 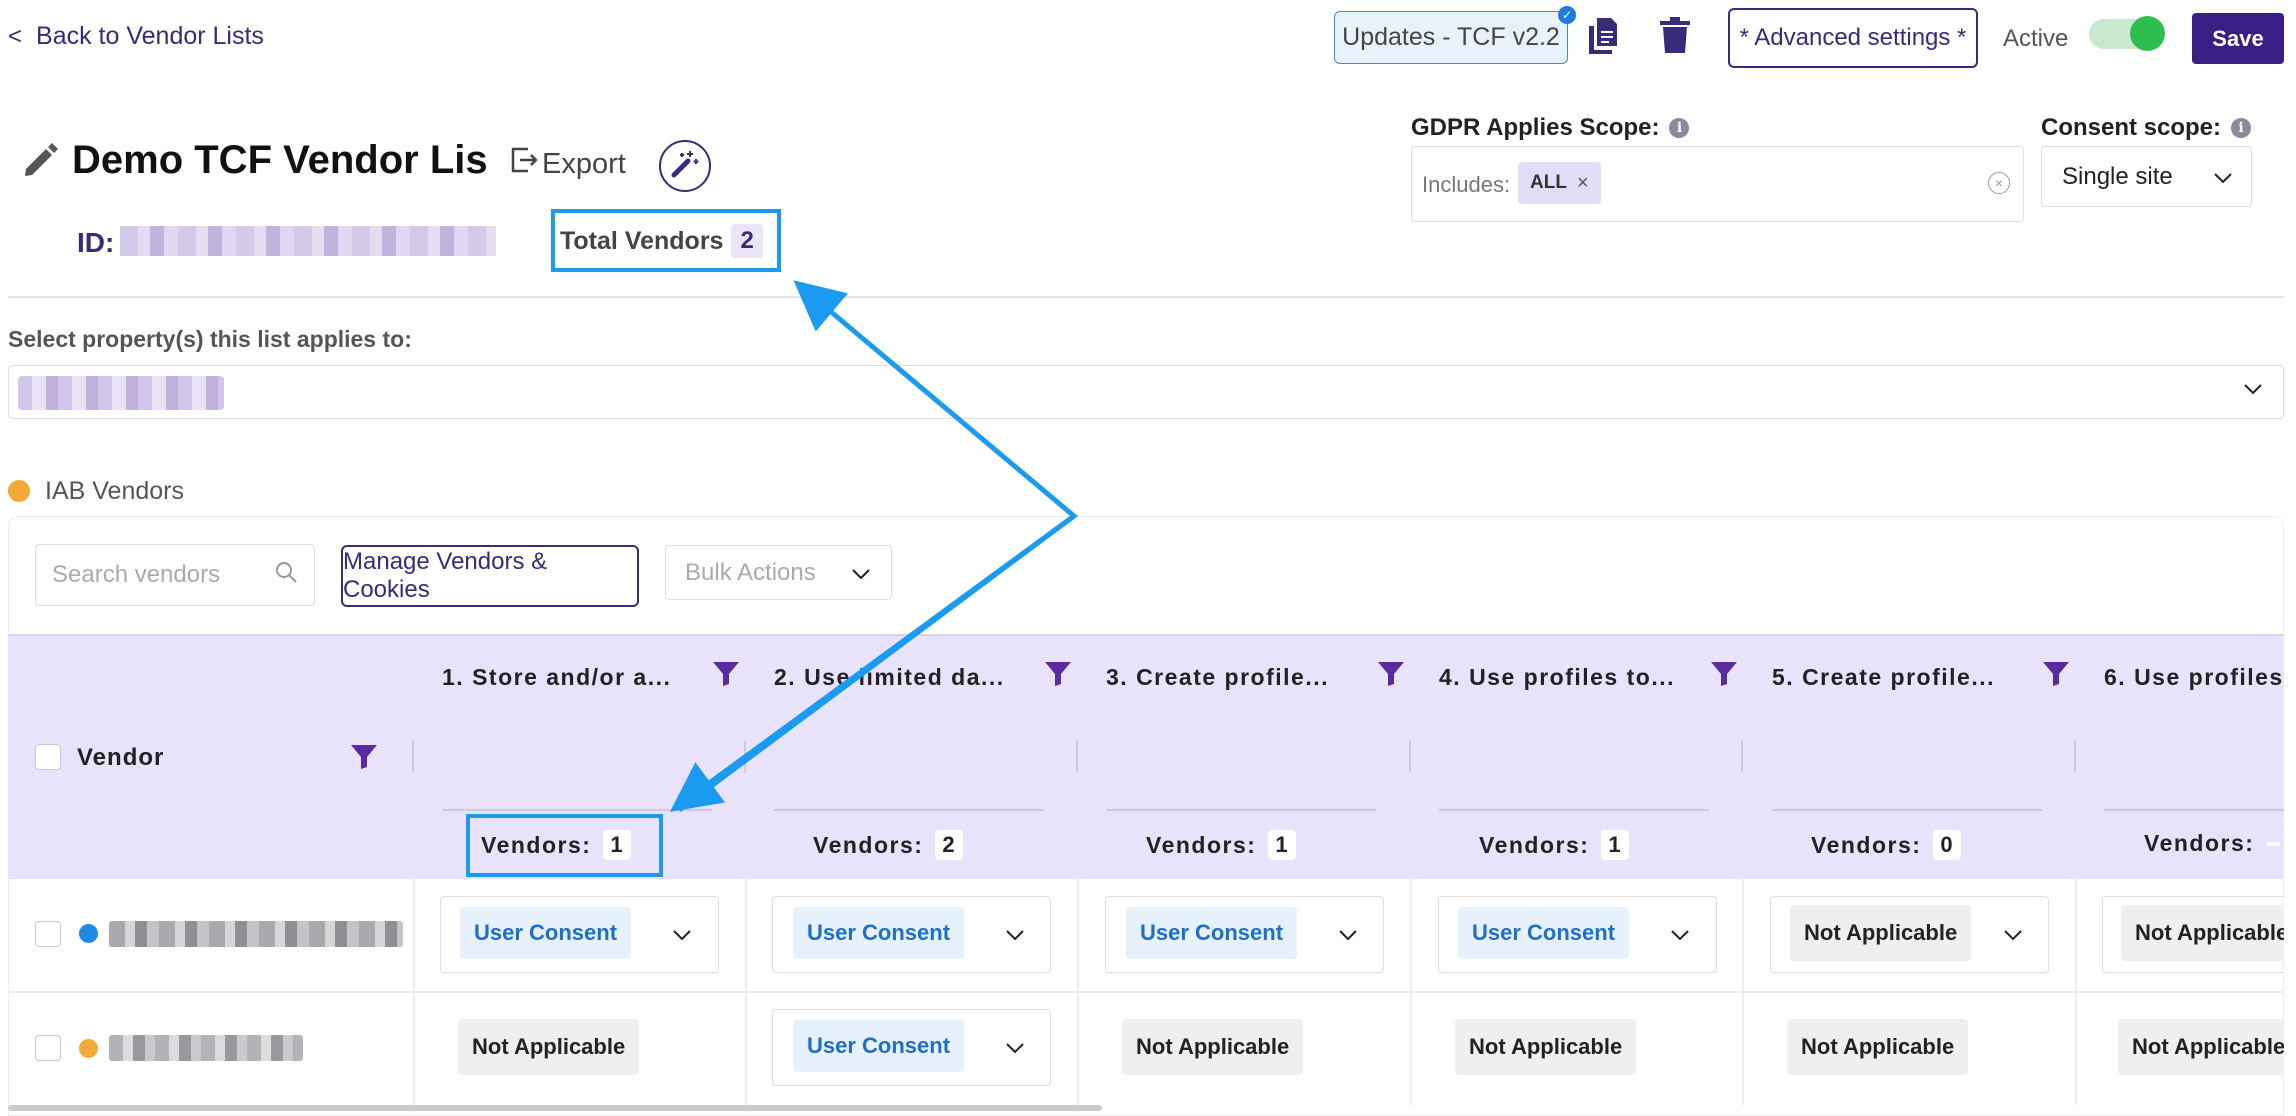 I want to click on arrow-to-vendors-count, so click(x=872, y=662).